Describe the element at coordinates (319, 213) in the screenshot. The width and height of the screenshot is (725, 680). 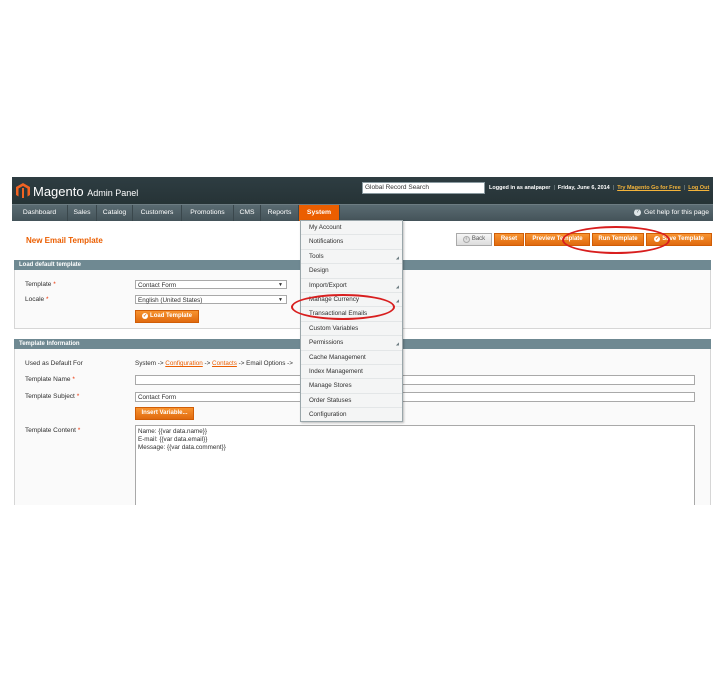
I see `nav-system: System` at that location.